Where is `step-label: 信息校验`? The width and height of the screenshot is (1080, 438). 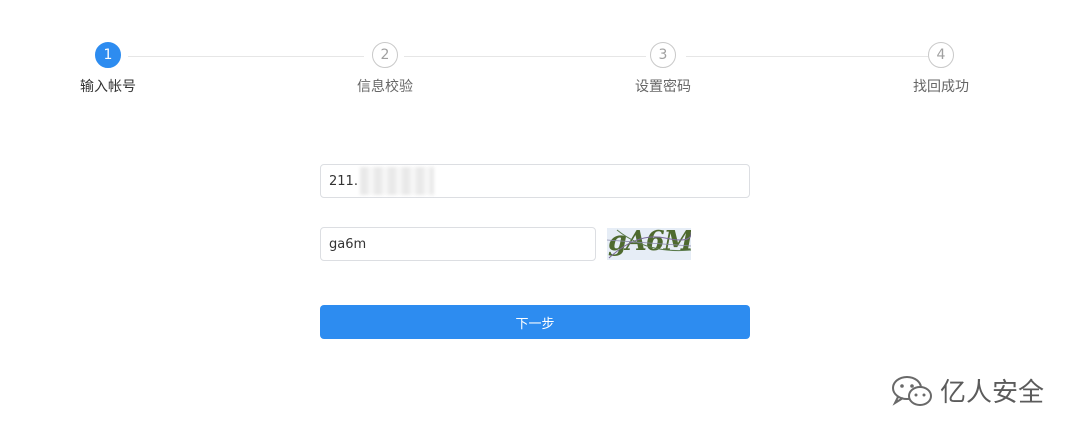 step-label: 信息校验 is located at coordinates (385, 87).